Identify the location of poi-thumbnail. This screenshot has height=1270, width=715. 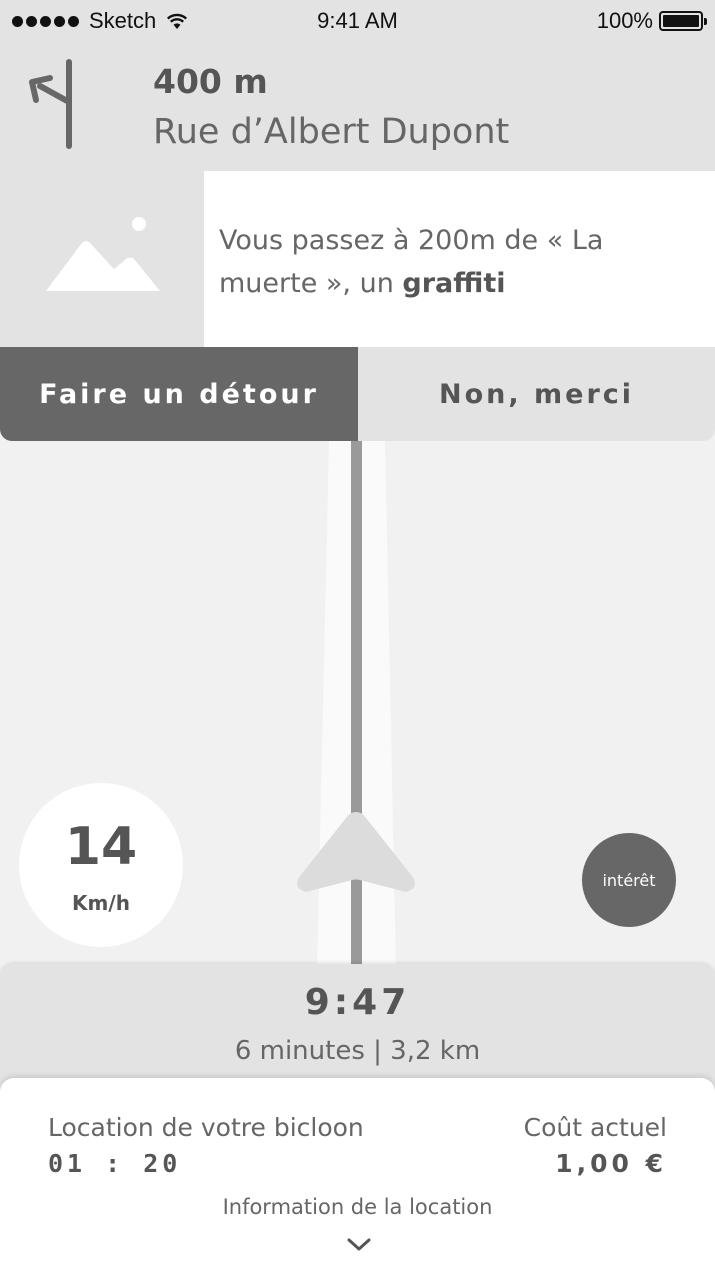
(102, 259).